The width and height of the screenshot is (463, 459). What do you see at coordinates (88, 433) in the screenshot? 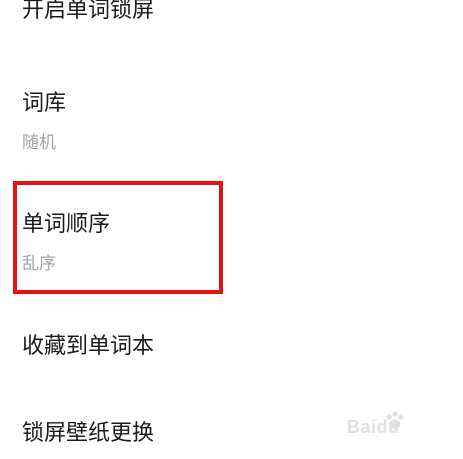
I see `settings-item-title: 锁屏壁纸更换` at bounding box center [88, 433].